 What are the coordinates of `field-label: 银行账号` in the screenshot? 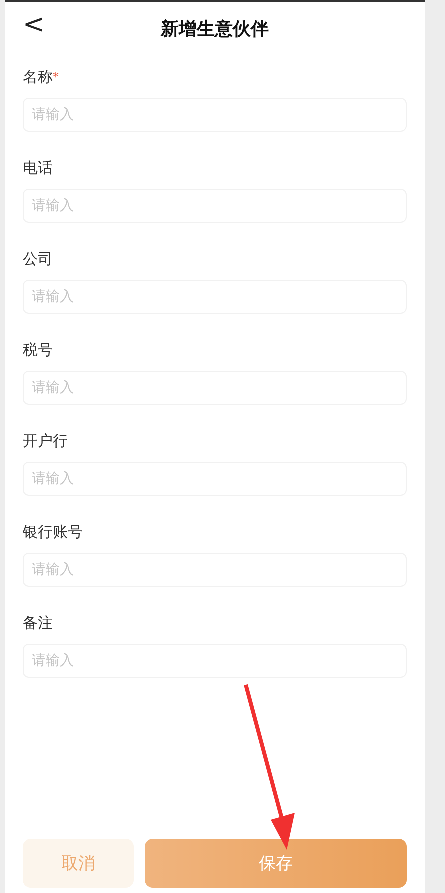 It's located at (53, 532).